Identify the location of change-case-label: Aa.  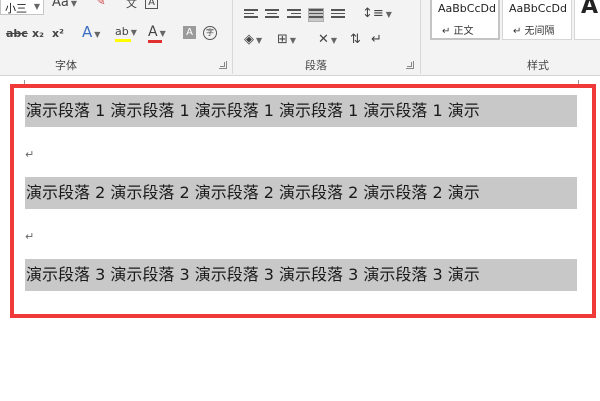
(60, 5).